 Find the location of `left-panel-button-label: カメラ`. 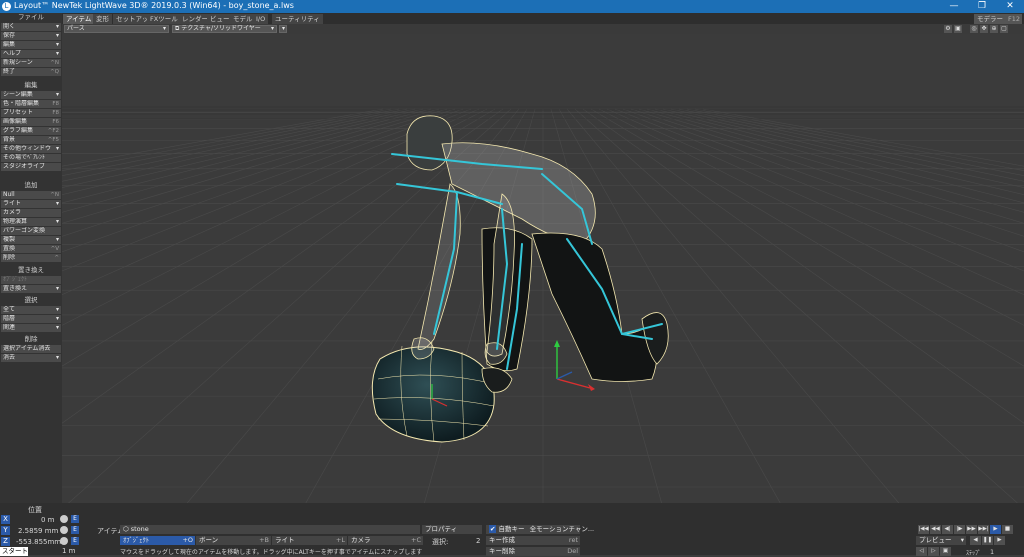

left-panel-button-label: カメラ is located at coordinates (12, 212).